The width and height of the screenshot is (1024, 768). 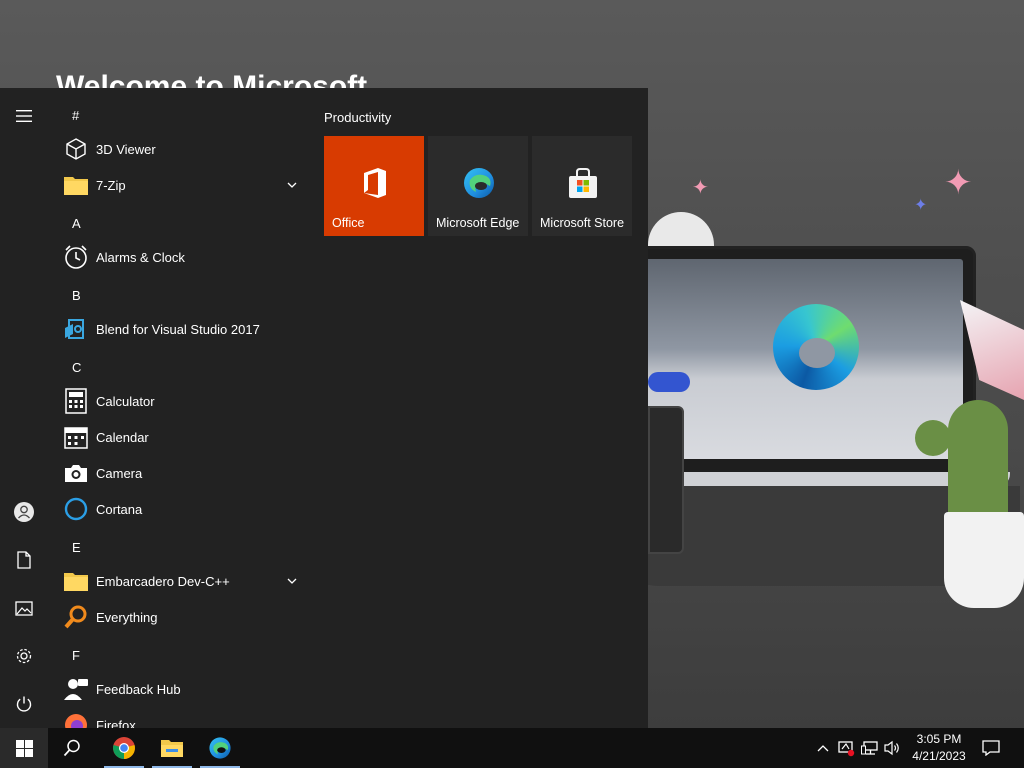 I want to click on app-item-calculator: Calculator, so click(x=184, y=401).